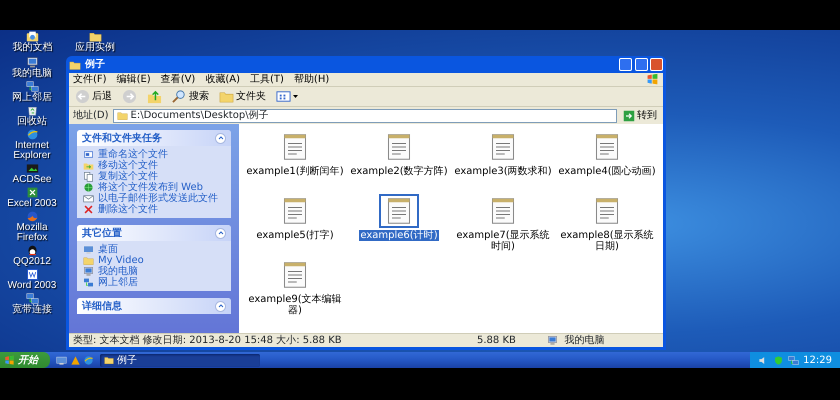 The image size is (840, 400). What do you see at coordinates (32, 168) in the screenshot?
I see `photo-viewer-icon` at bounding box center [32, 168].